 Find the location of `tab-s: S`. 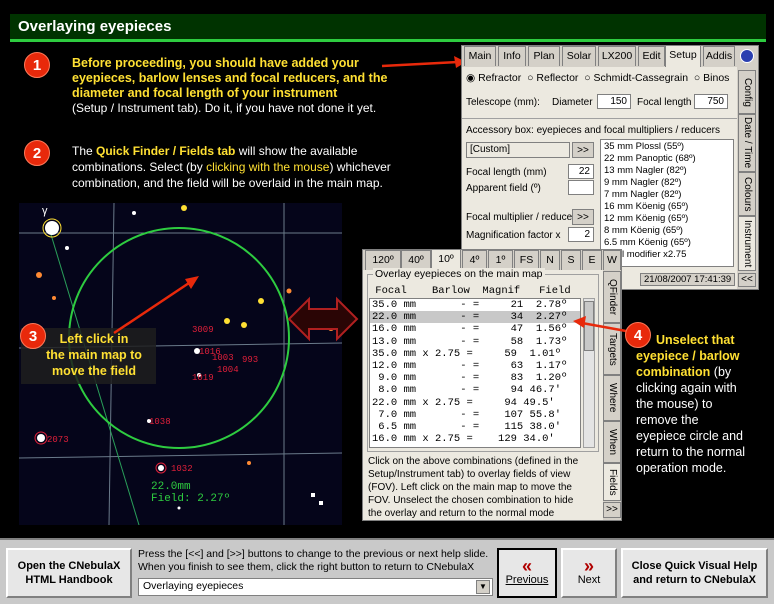

tab-s: S is located at coordinates (571, 260).